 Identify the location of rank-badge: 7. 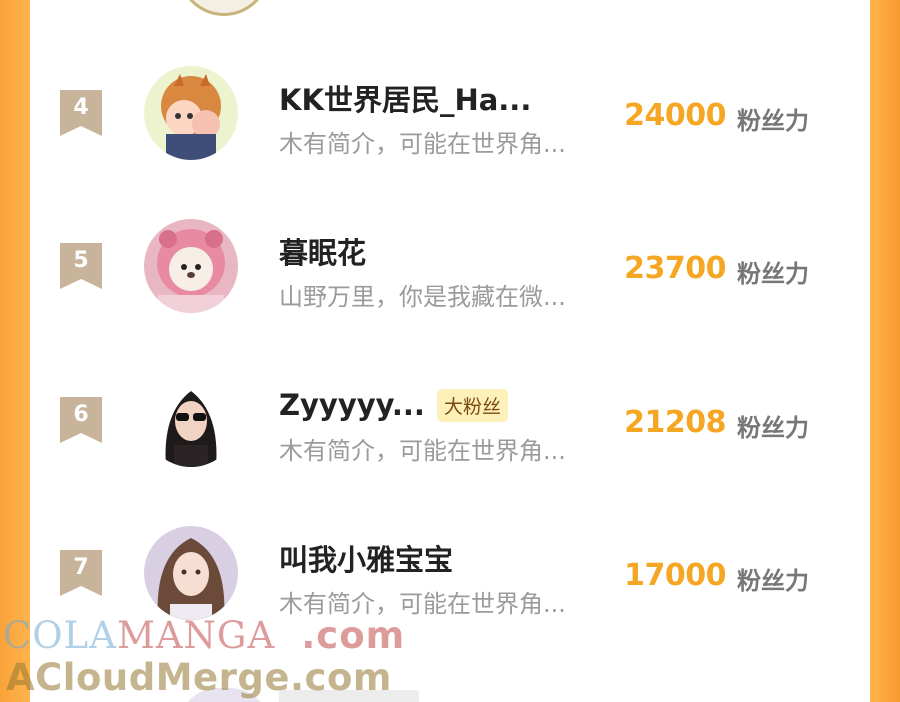
(81, 573).